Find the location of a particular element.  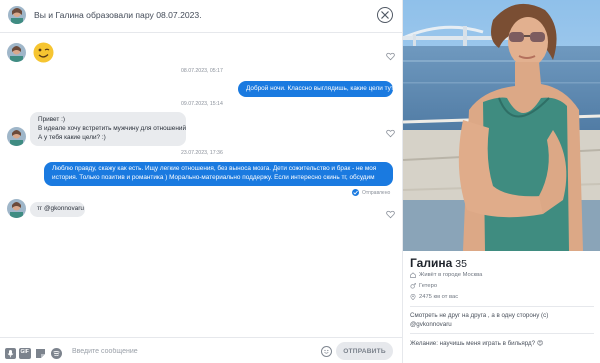

spotify-icon is located at coordinates (56, 353).